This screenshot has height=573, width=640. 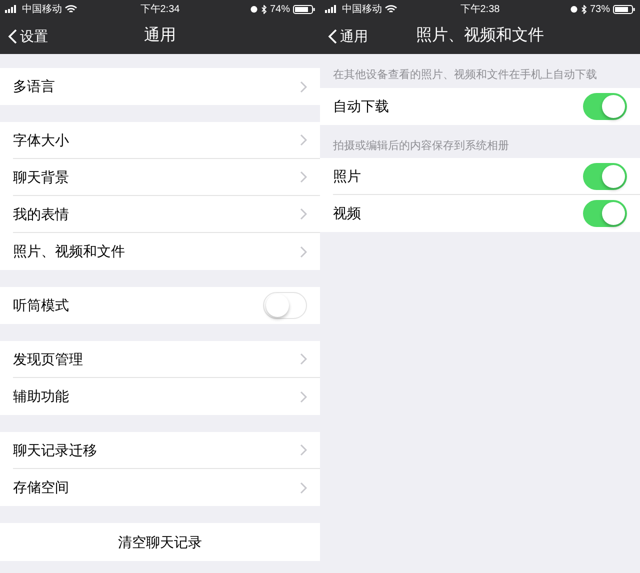 I want to click on back-button: 设置, so click(x=24, y=36).